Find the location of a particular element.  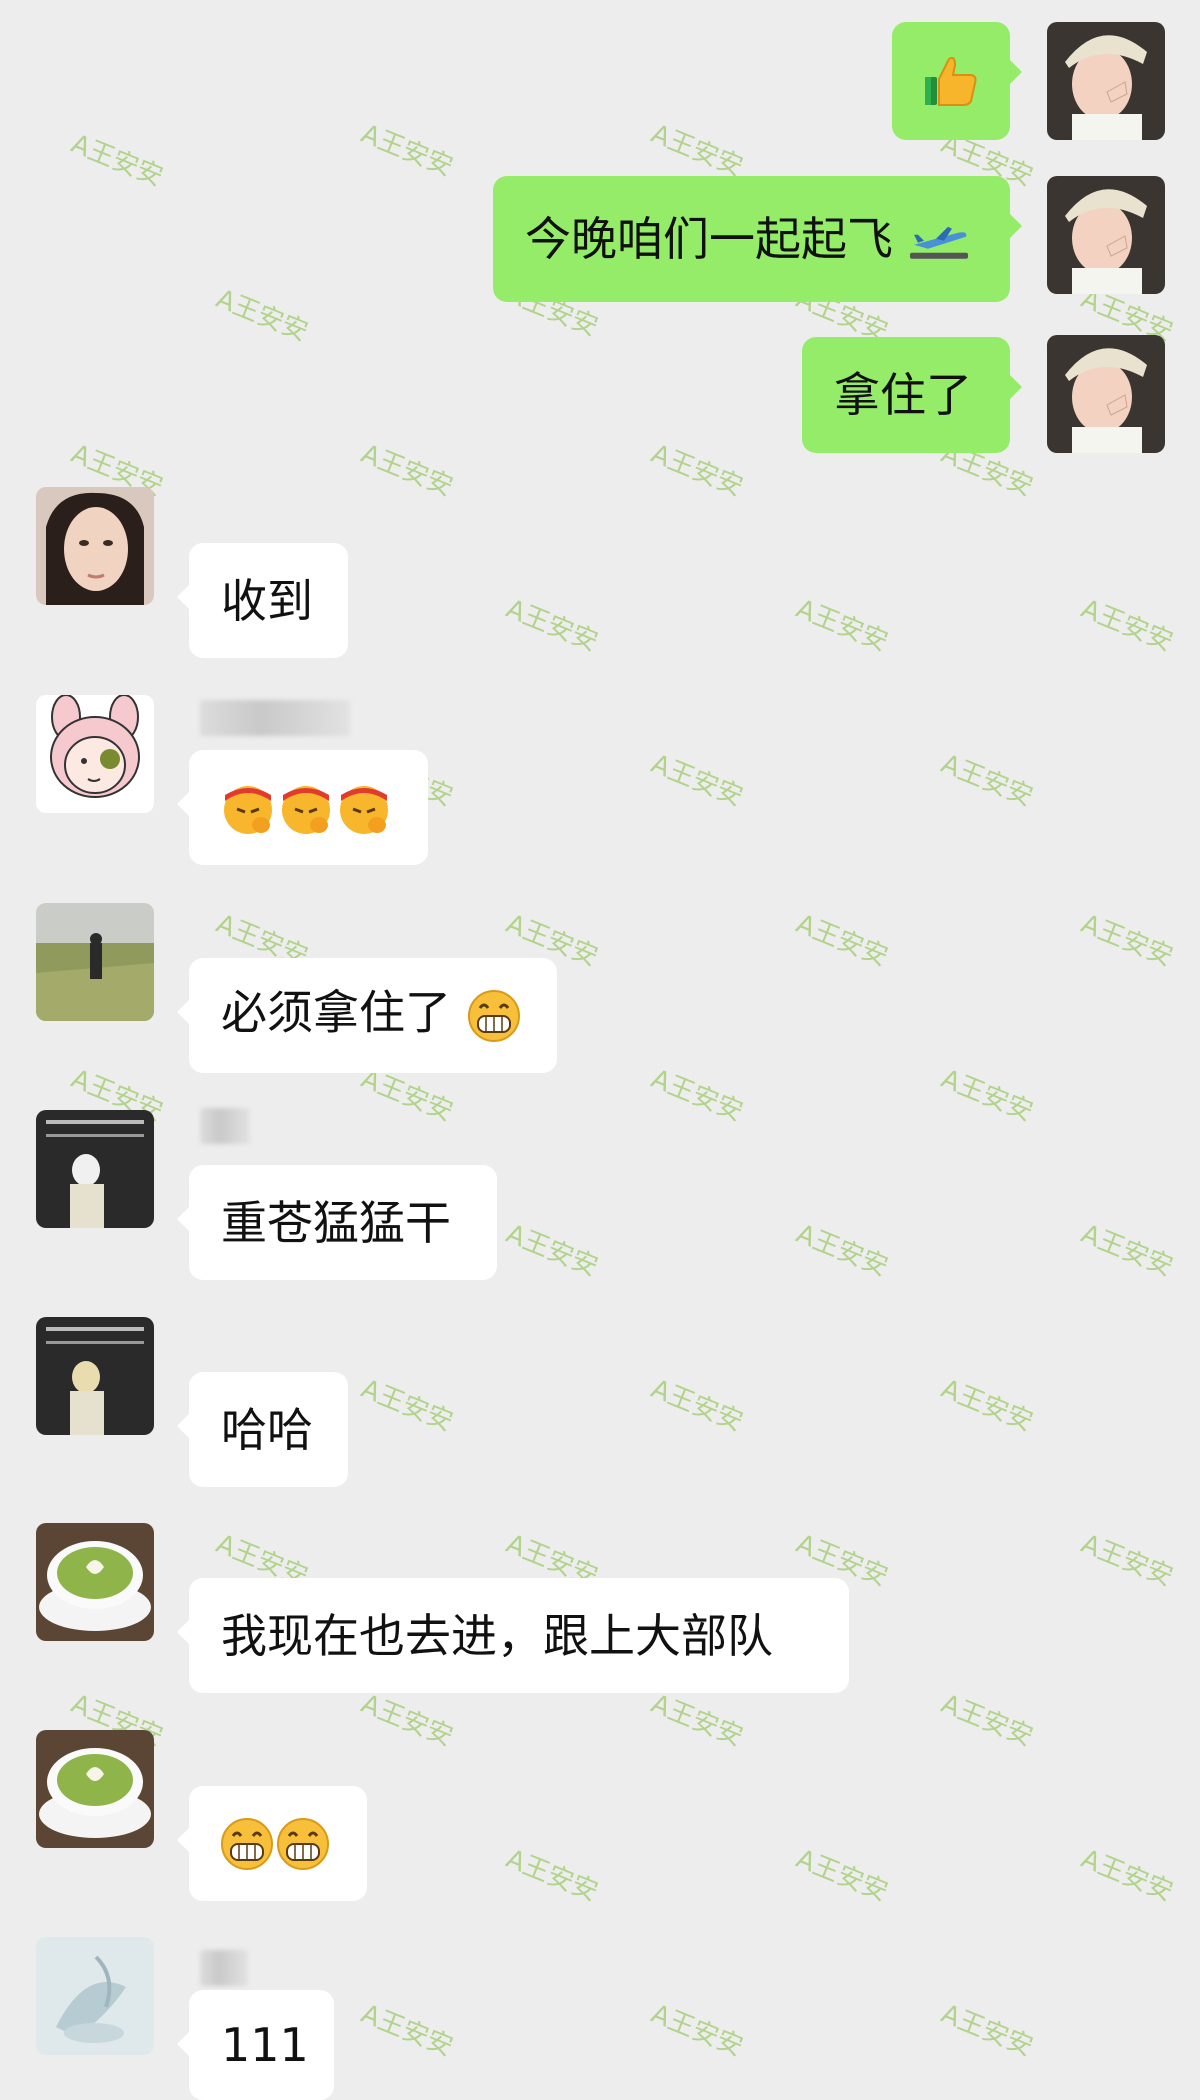

message-text: 收到 is located at coordinates (267, 600).